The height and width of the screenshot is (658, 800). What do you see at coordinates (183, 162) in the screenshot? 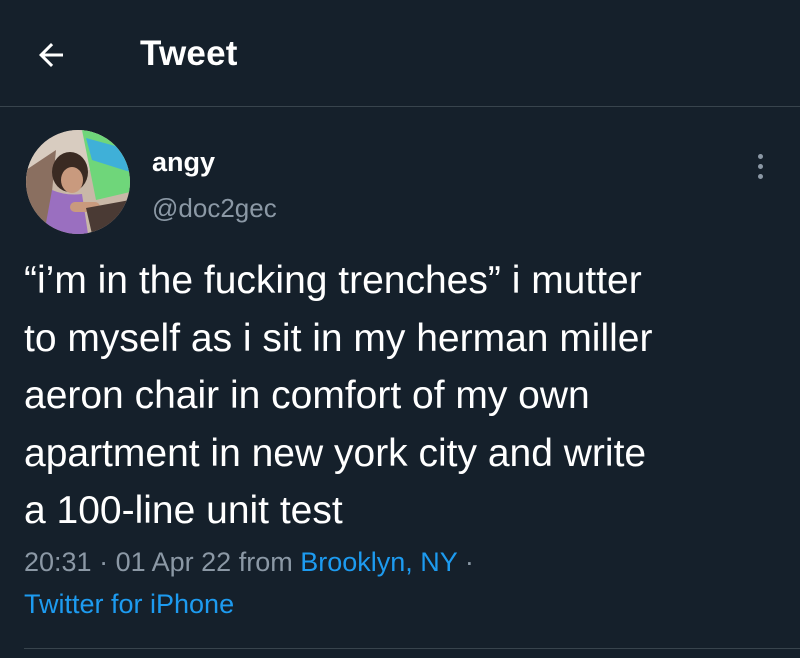
I see `author-display-name: angy` at bounding box center [183, 162].